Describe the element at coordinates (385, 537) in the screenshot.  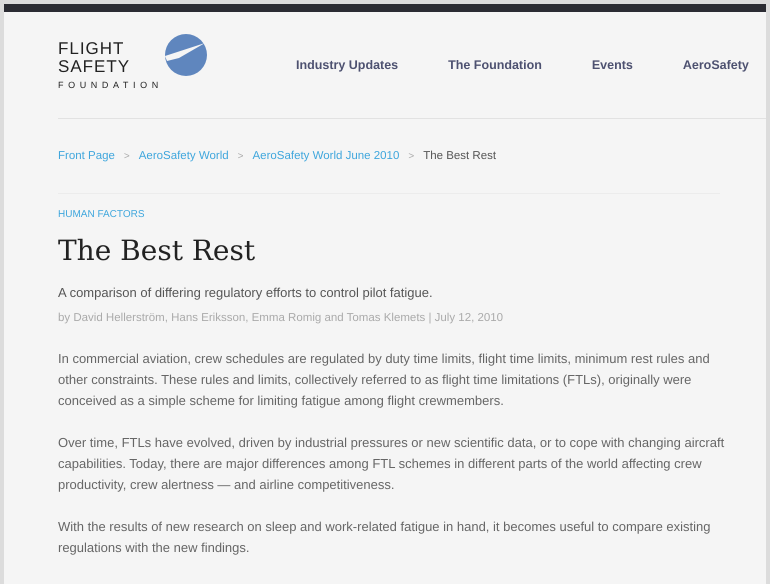
I see `article-paragraph: With the results of new research on sleep and work-related fatigue in hand, it becomes useful to compare existing regulations with the new findings.` at that location.